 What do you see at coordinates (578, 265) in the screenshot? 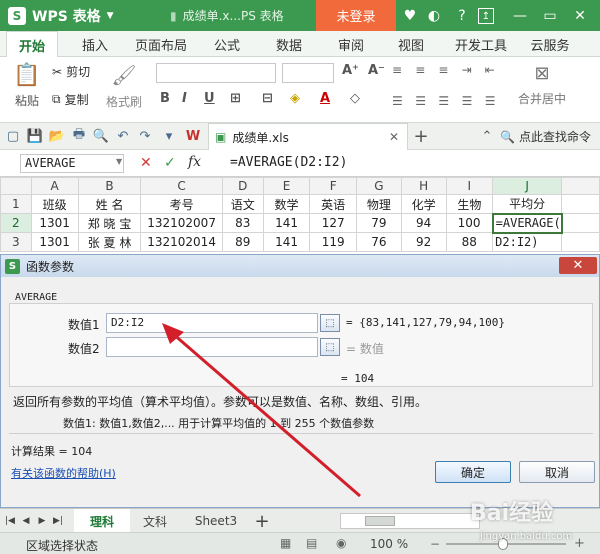
I see `dialog-close-button: ✕` at bounding box center [578, 265].